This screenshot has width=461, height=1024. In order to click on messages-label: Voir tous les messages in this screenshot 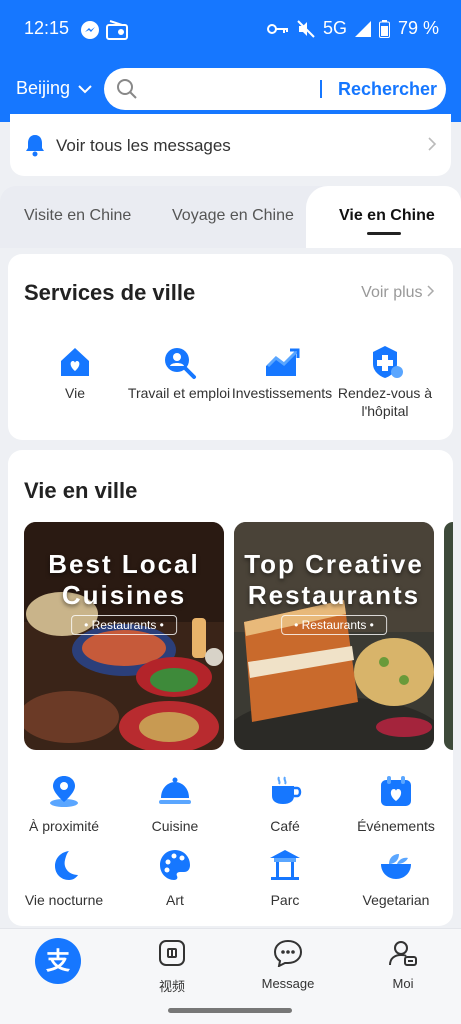, I will do `click(143, 145)`.